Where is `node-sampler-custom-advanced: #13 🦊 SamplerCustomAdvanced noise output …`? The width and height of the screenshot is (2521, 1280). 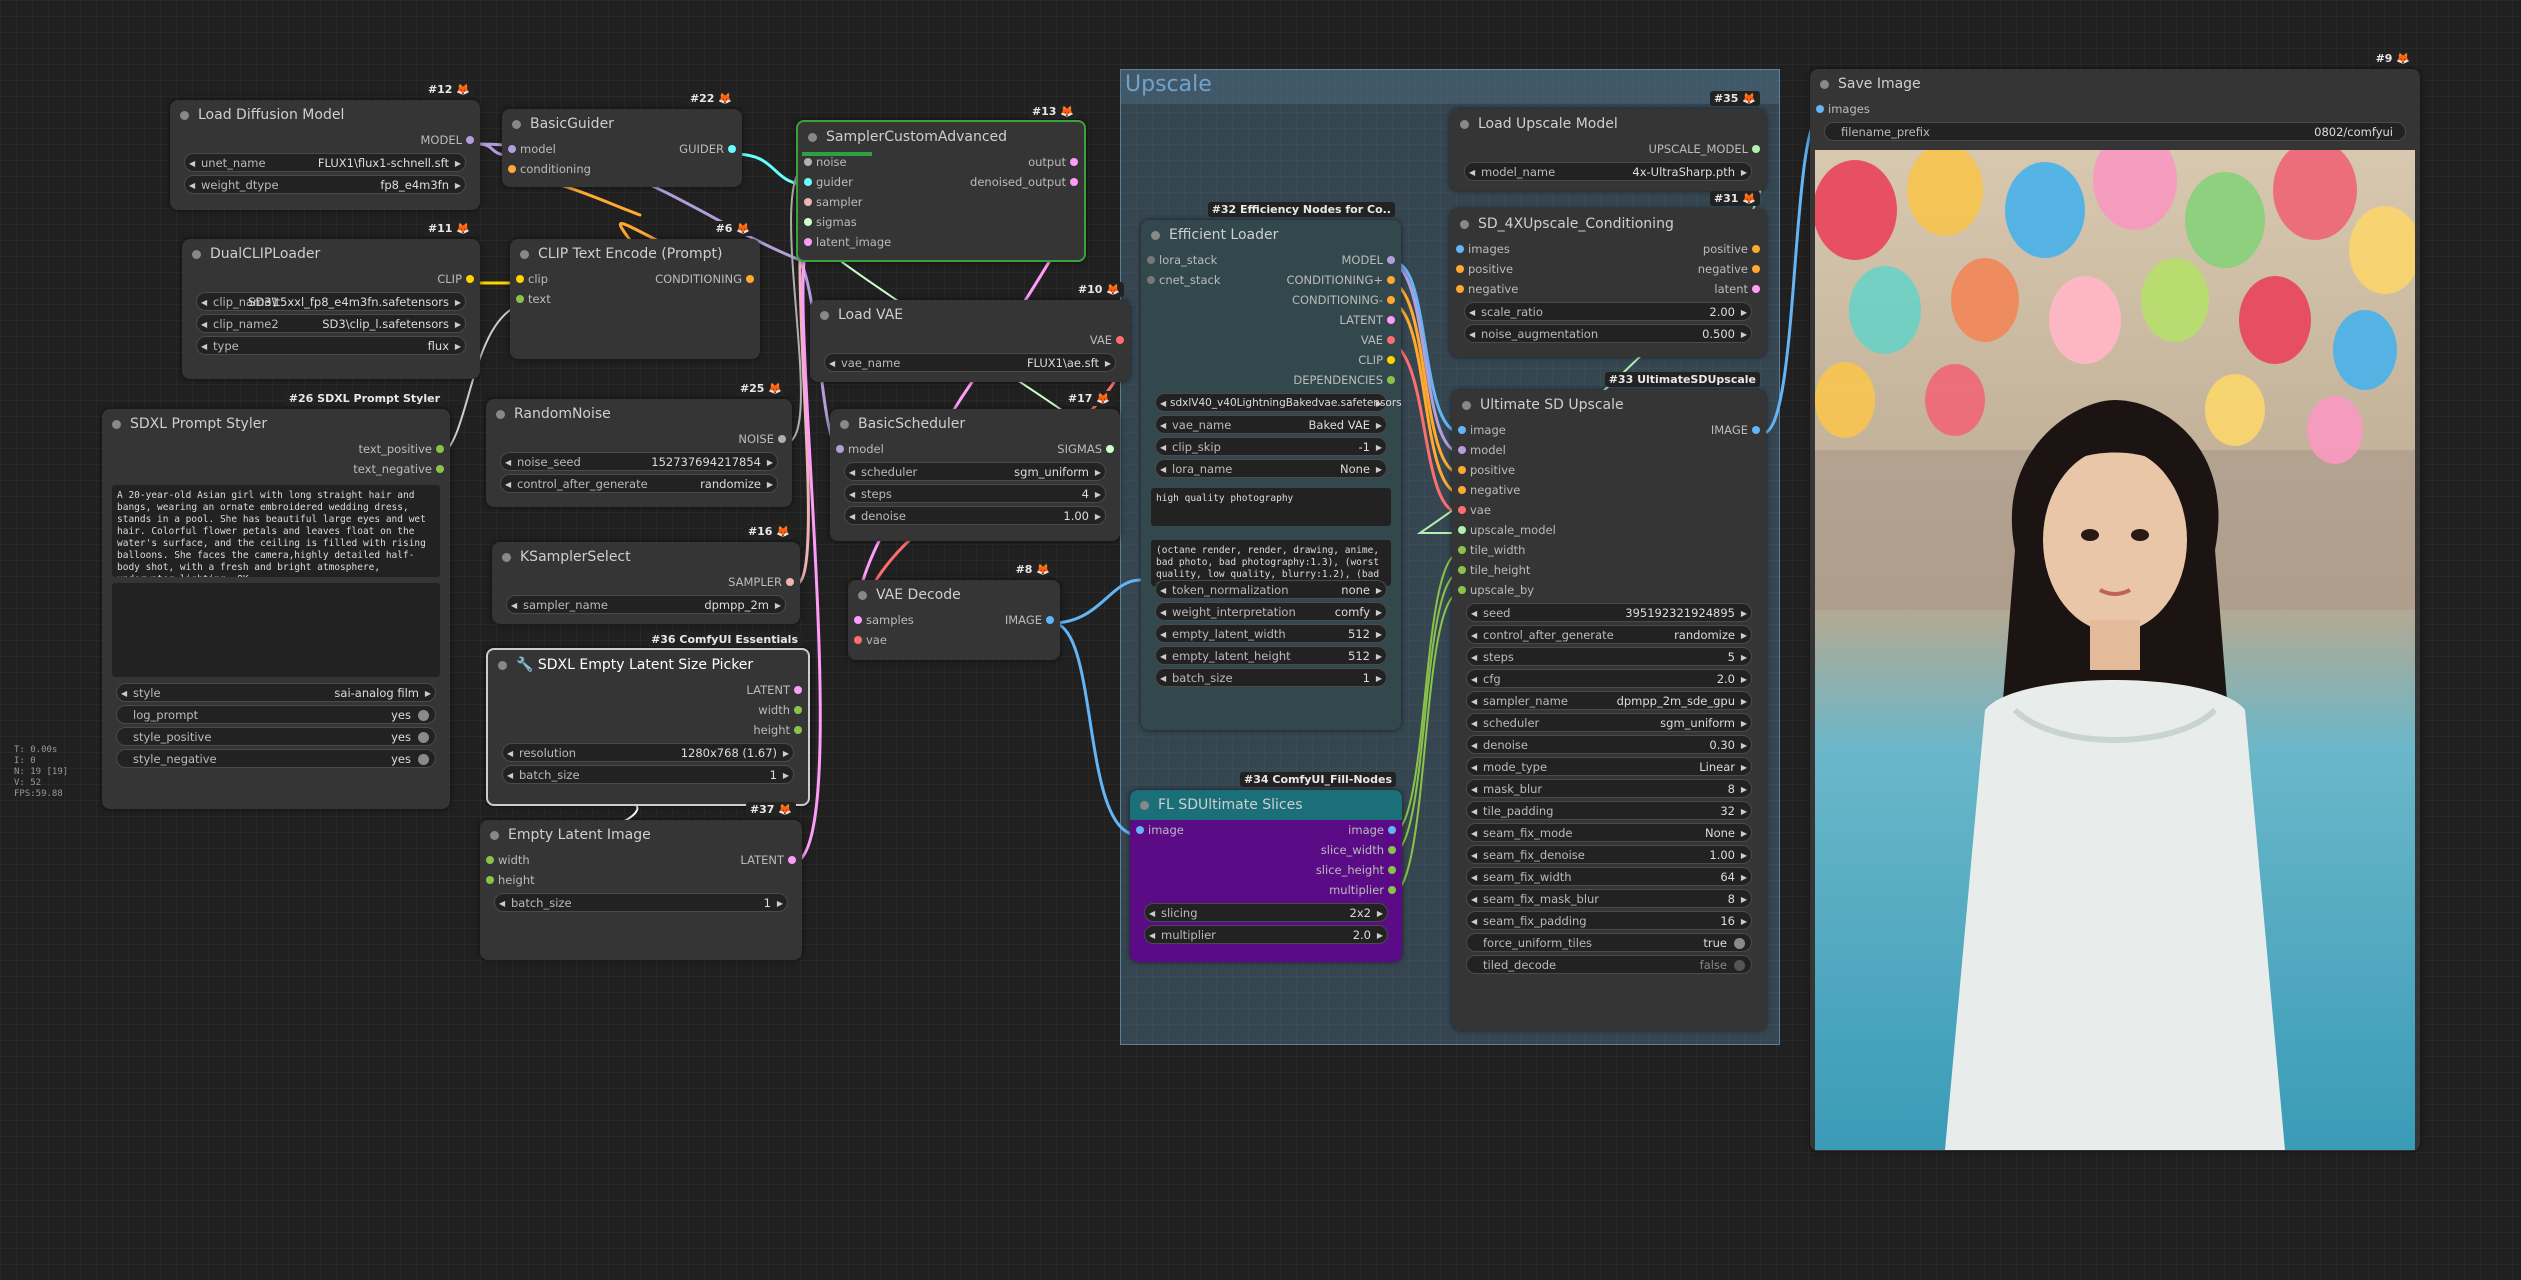
node-sampler-custom-advanced: #13 🦊 SamplerCustomAdvanced noise output … is located at coordinates (941, 183).